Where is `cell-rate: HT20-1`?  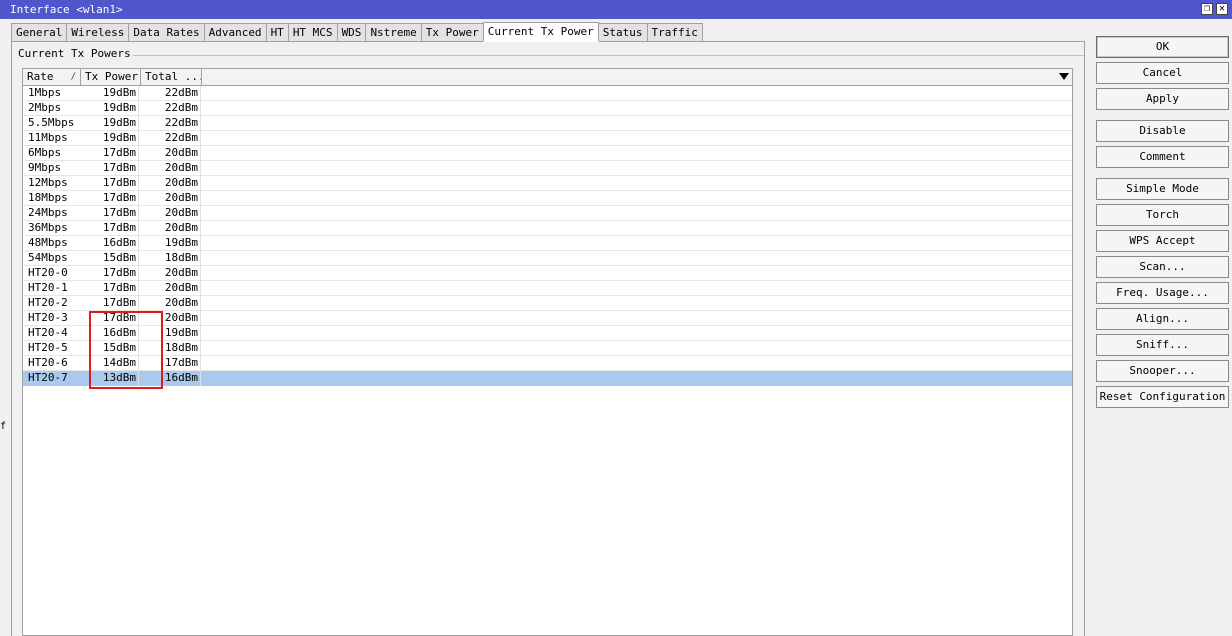
cell-rate: HT20-1 is located at coordinates (48, 287).